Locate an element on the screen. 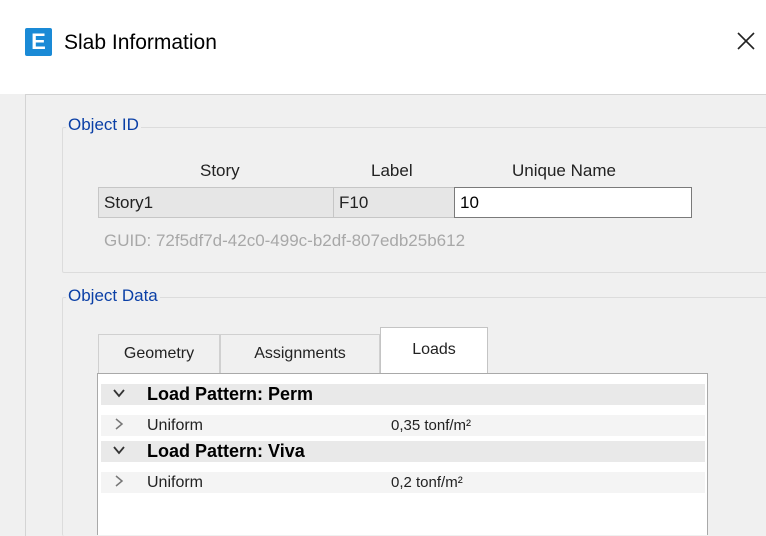  story-column-header: Story is located at coordinates (220, 170).